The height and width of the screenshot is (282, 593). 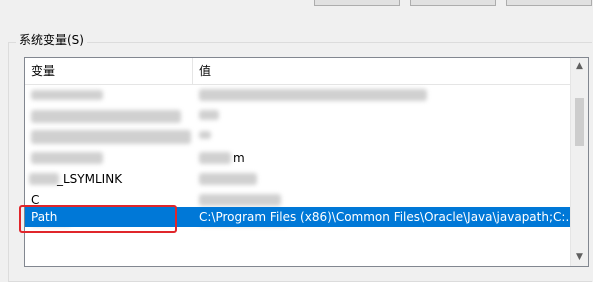 What do you see at coordinates (90, 179) in the screenshot?
I see `variable-name: _LSYMLINK` at bounding box center [90, 179].